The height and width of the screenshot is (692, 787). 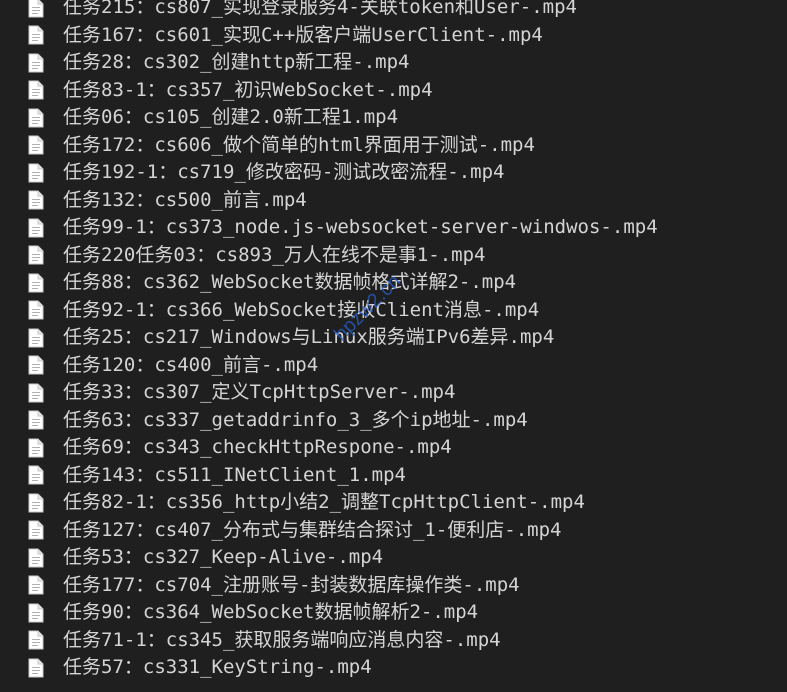 I want to click on file-name: 任务192-1：cs719_修改密码-测试改密流程-.mp4, so click(x=283, y=172).